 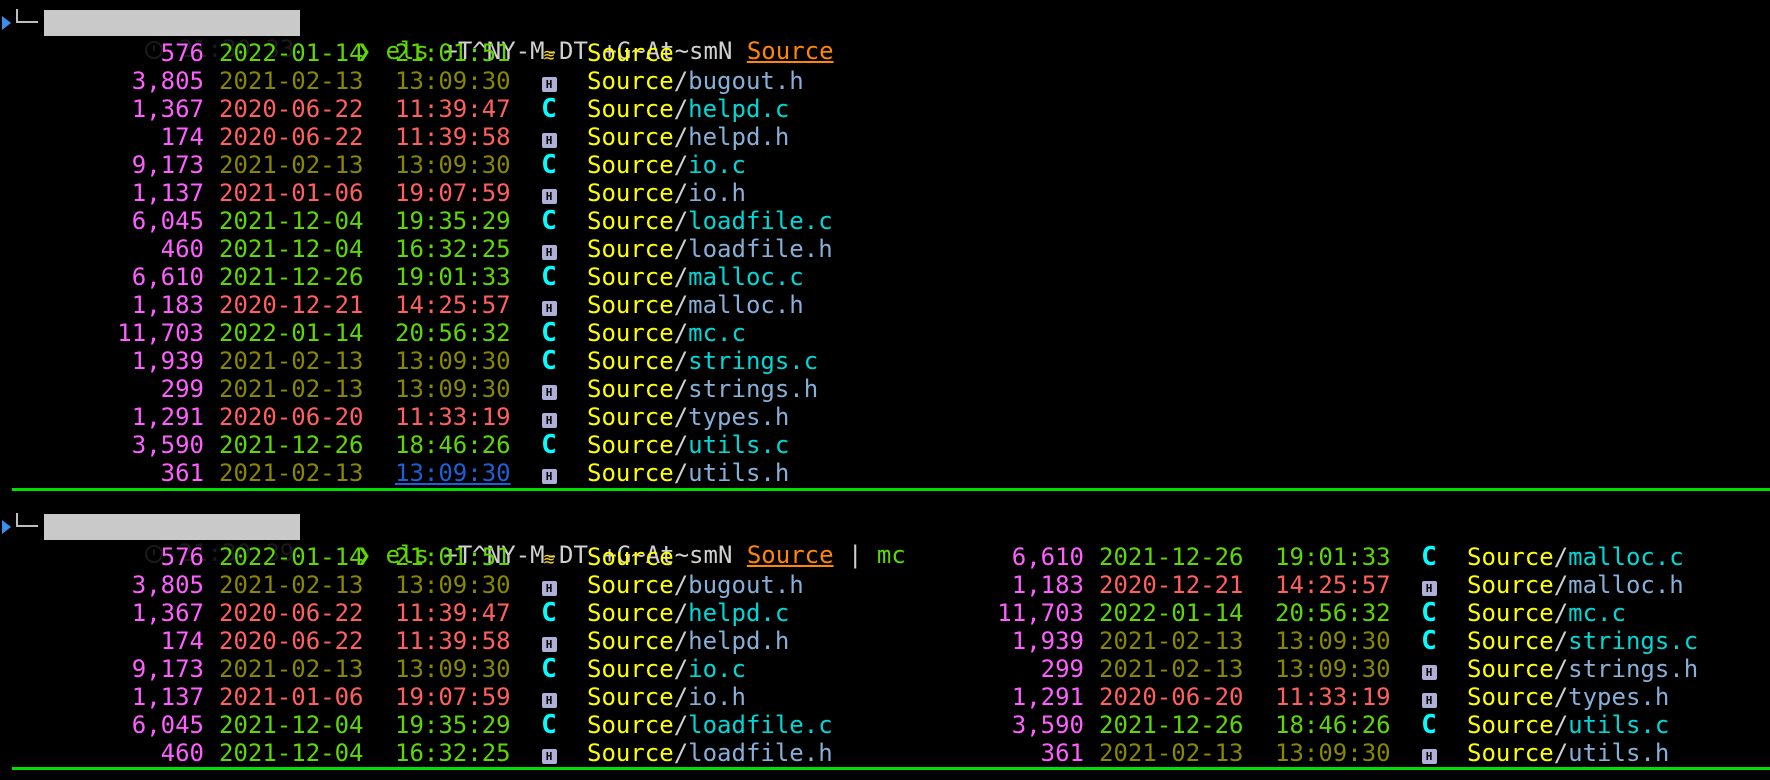 I want to click on file-basename: strings.h, so click(x=753, y=389).